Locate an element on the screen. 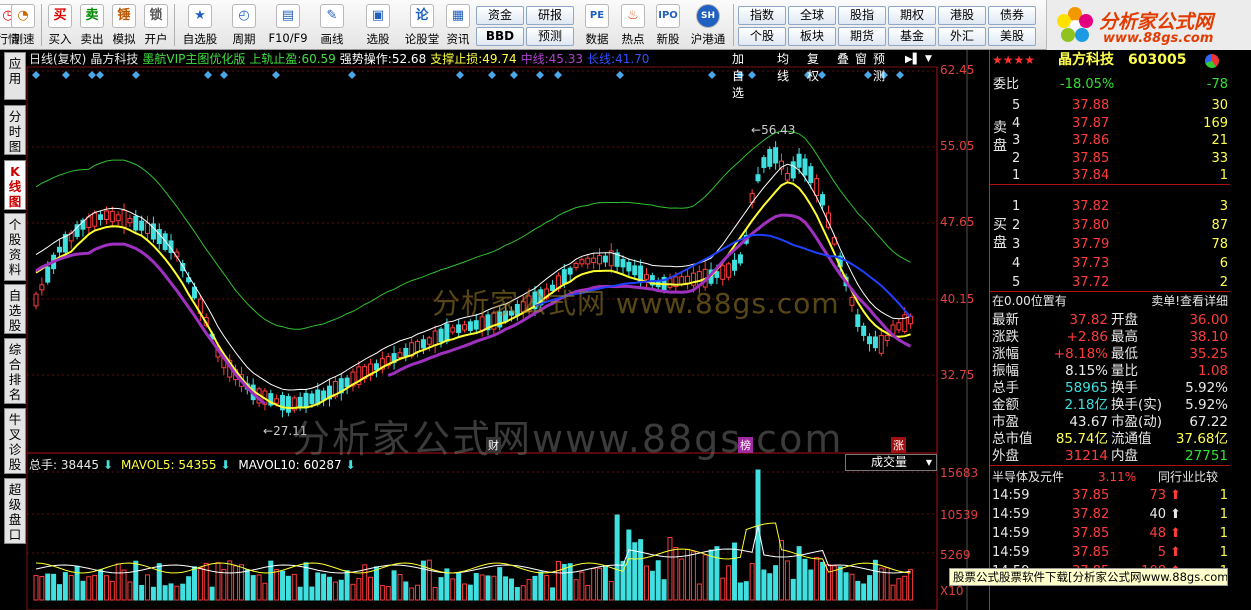 This screenshot has width=1251, height=610. support-value: 49.74 is located at coordinates (499, 59).